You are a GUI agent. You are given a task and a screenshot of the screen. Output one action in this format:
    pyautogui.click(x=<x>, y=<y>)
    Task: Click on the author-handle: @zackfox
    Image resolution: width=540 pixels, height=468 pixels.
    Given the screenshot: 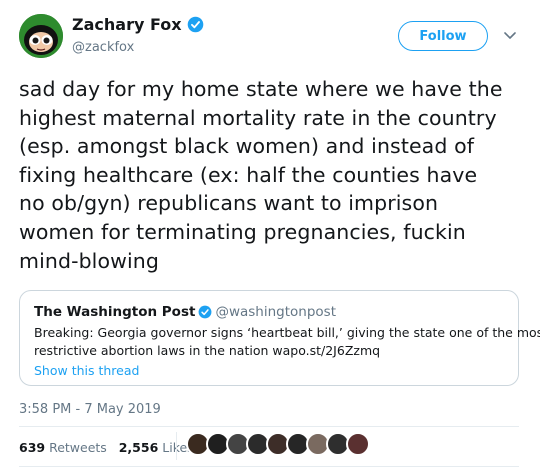 What is the action you would take?
    pyautogui.click(x=103, y=47)
    